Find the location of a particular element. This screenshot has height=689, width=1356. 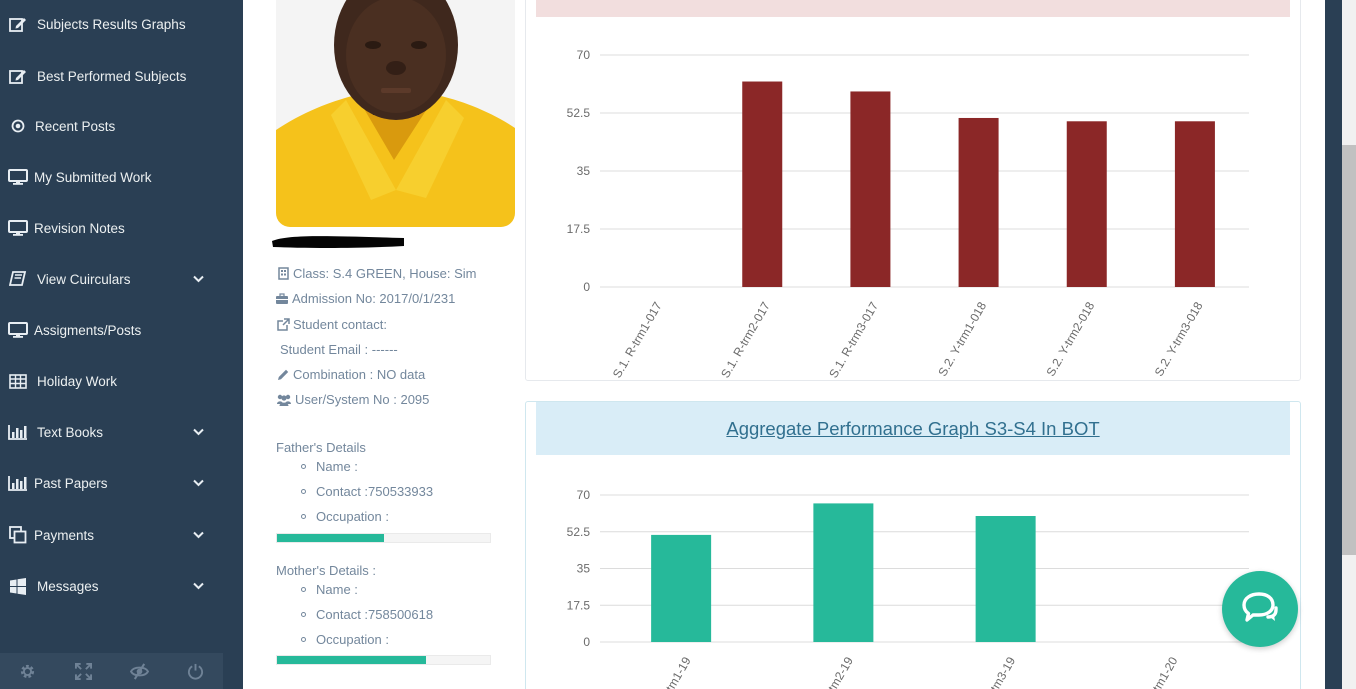

sidebar-item-label: Recent Posts is located at coordinates (75, 126).